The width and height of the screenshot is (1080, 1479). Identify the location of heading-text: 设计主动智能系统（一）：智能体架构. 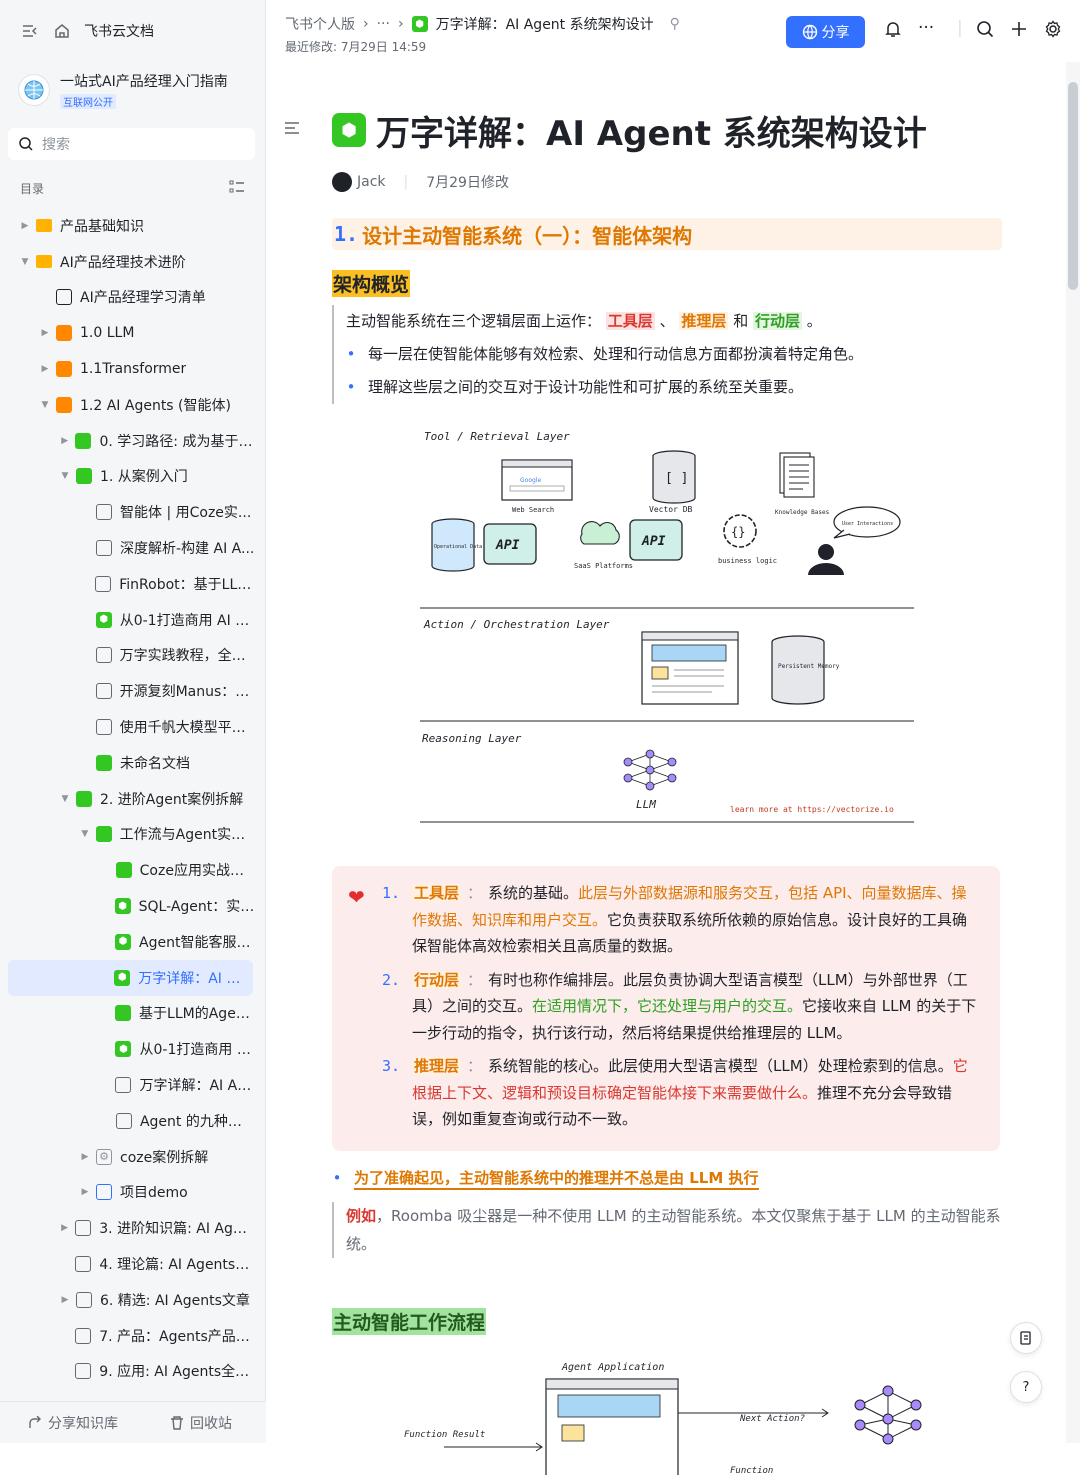
(527, 235).